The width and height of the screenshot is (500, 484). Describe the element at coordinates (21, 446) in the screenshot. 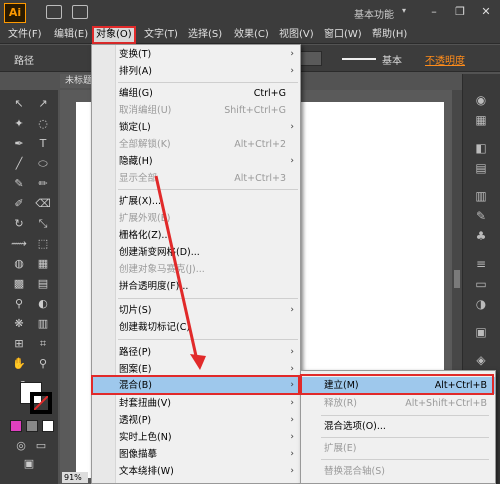

I see `draw-mode-icon: ◎` at that location.